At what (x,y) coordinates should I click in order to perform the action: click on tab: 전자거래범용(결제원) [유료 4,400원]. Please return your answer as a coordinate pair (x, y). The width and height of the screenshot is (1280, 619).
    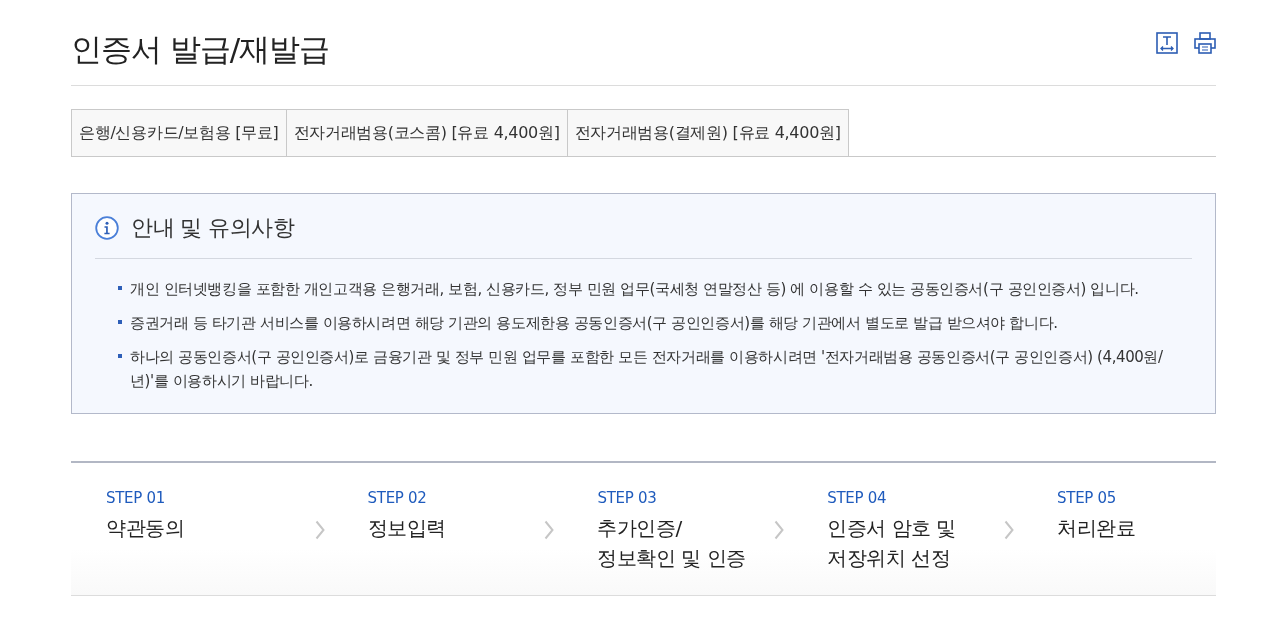
    Looking at the image, I should click on (707, 132).